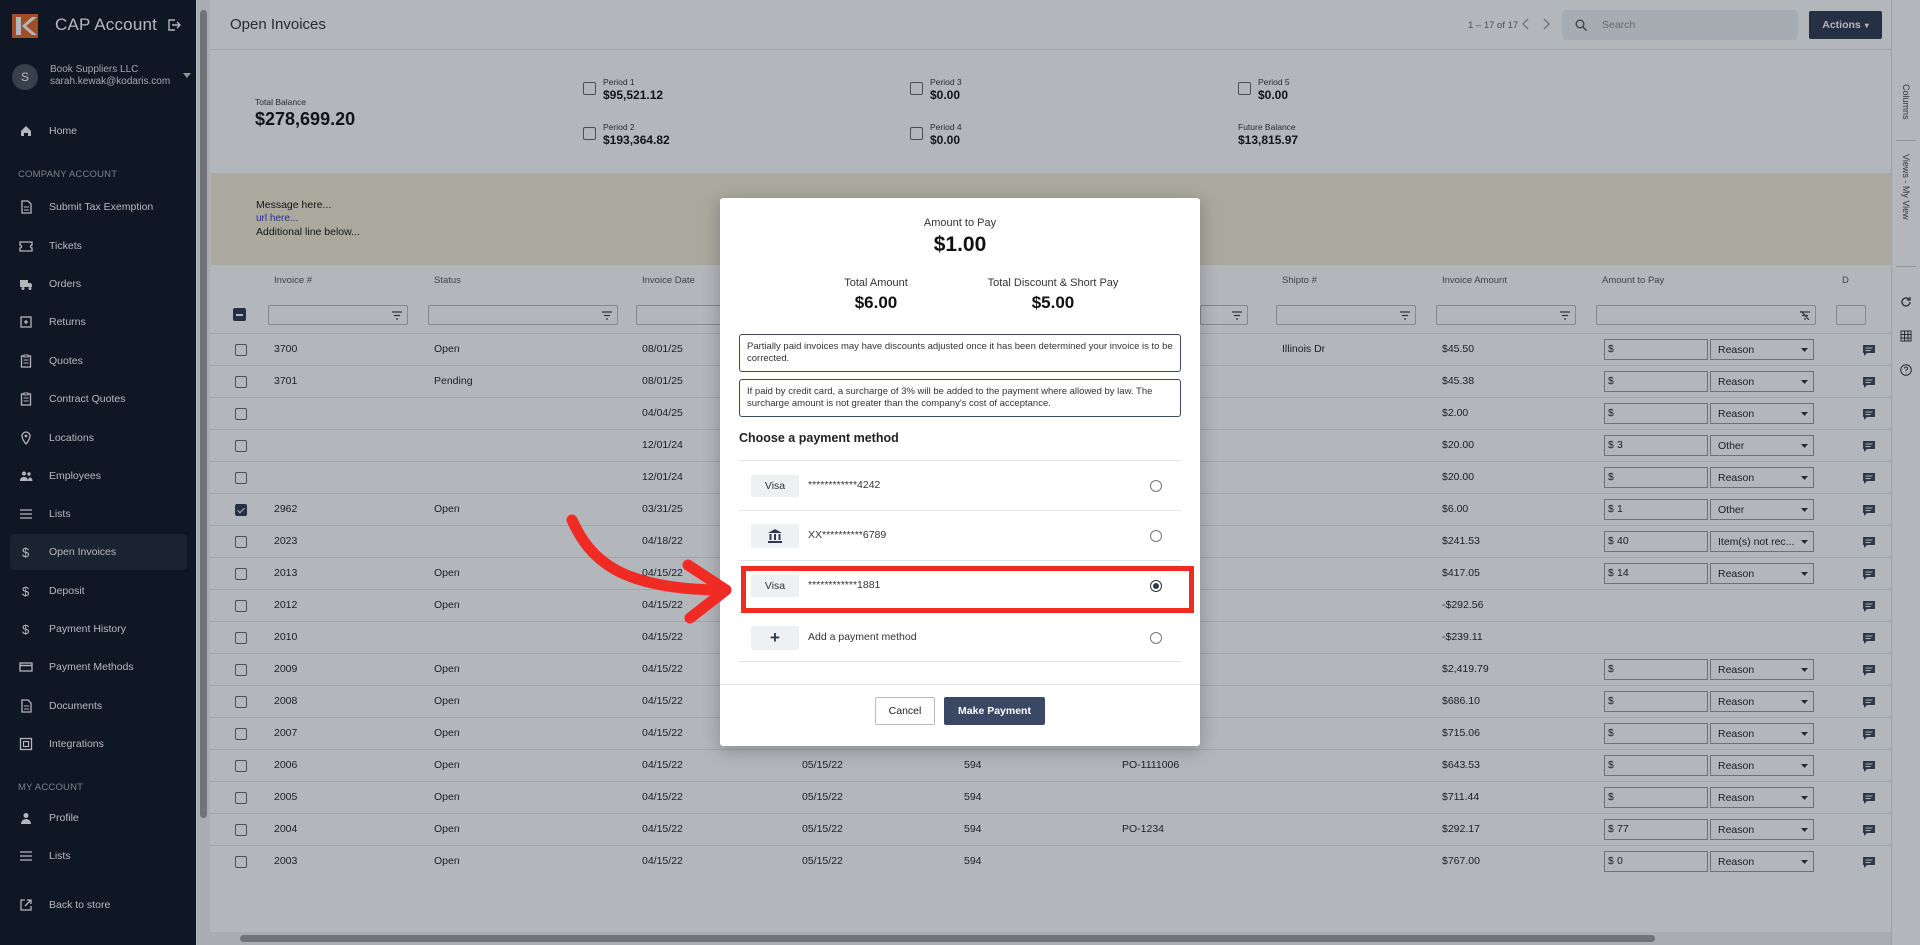 The height and width of the screenshot is (945, 1920). I want to click on payment-method-number: ************1881, so click(844, 585).